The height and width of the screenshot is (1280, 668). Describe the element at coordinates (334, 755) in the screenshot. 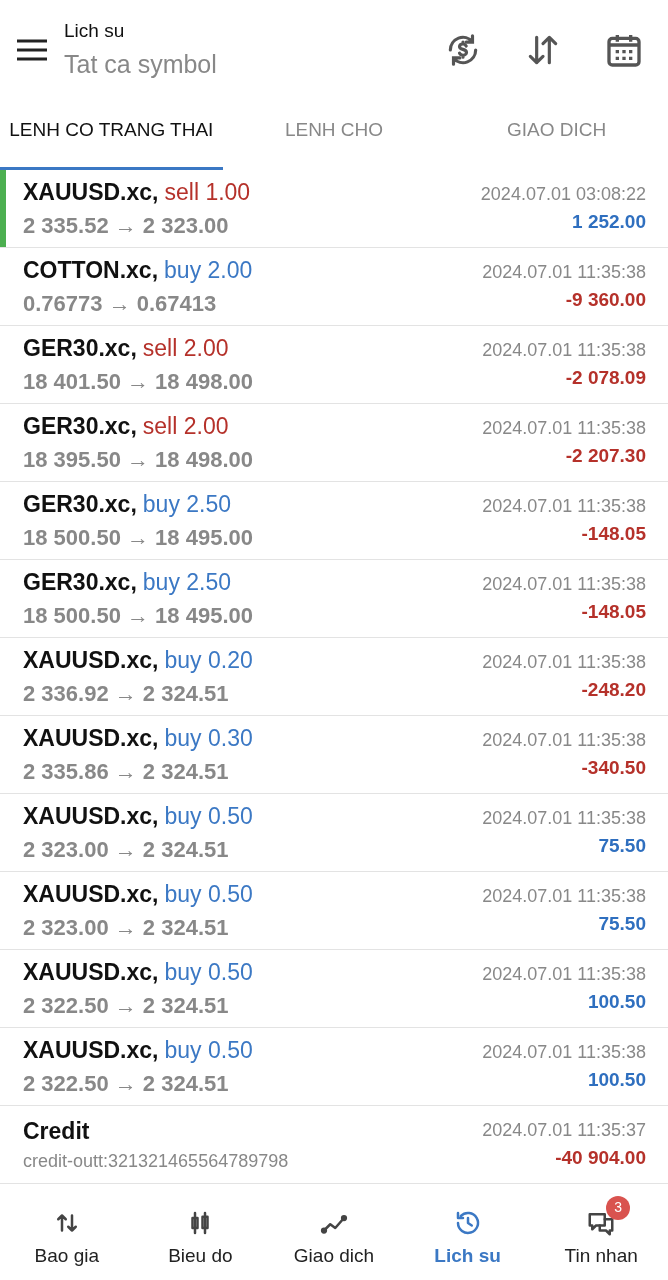

I see `history-row: XAUUSD.xc, buy 0.30 2 335.86 → 2 324.51 2024.07.01 11:35:38 -340.50` at that location.